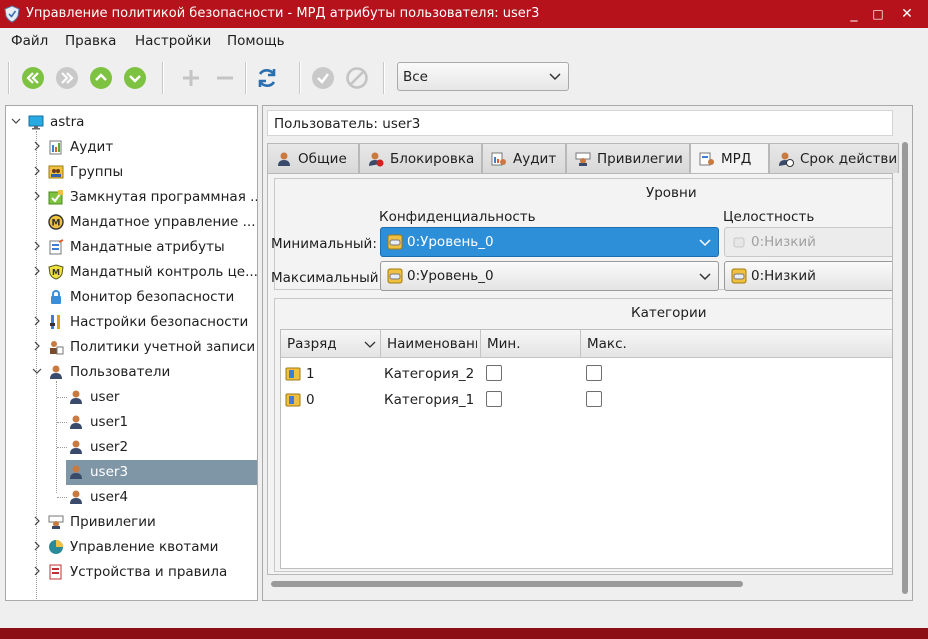 Image resolution: width=928 pixels, height=639 pixels. Describe the element at coordinates (854, 14) in the screenshot. I see `minimize-button: _` at that location.